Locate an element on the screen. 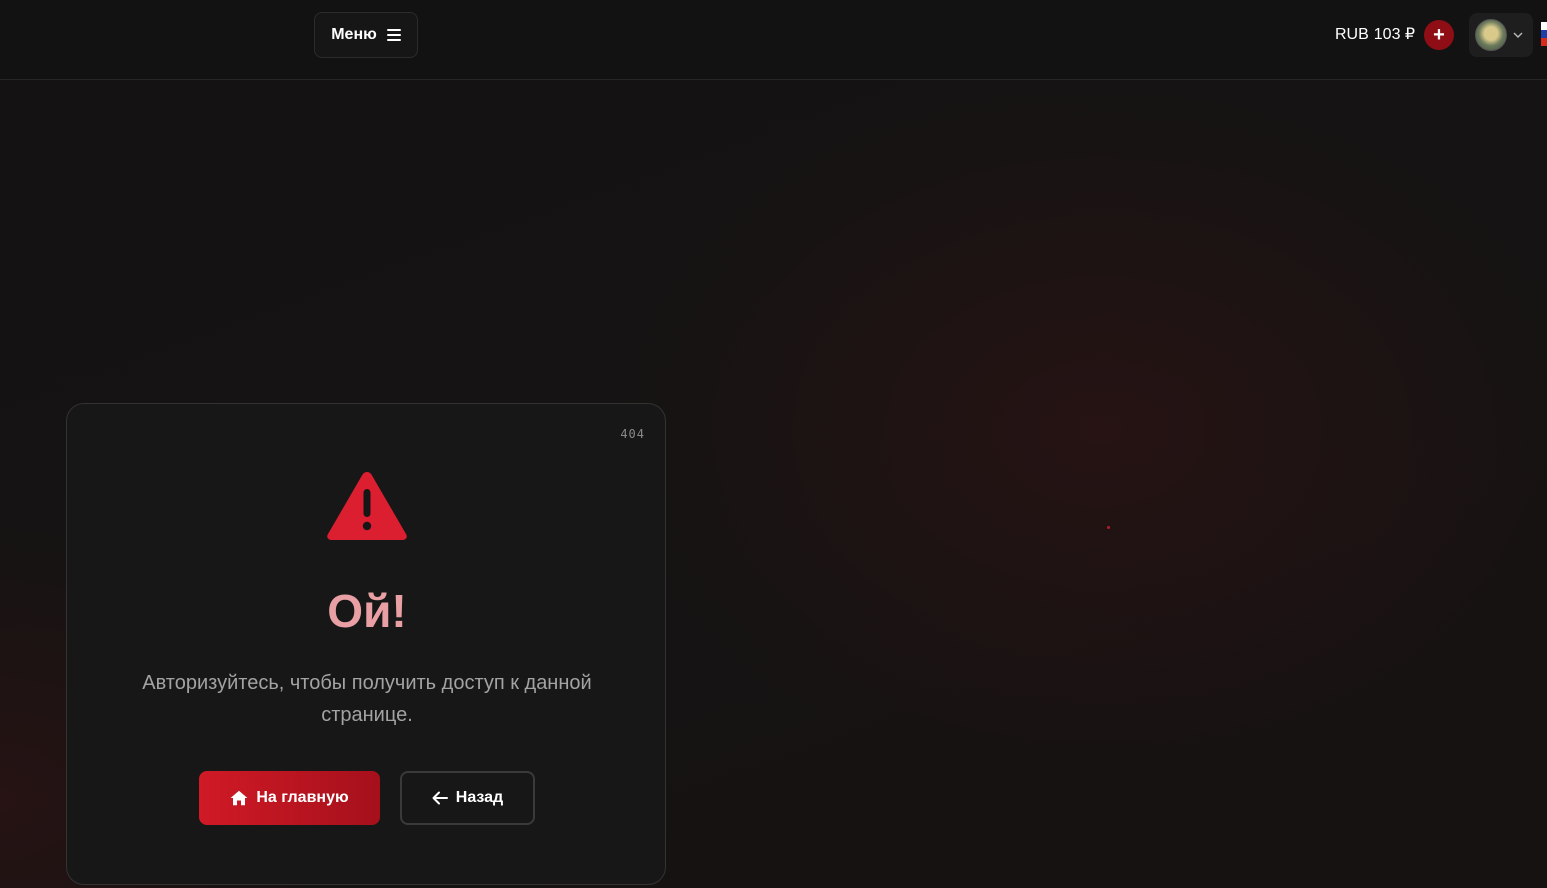 The height and width of the screenshot is (888, 1547). menu-button: Меню is located at coordinates (366, 35).